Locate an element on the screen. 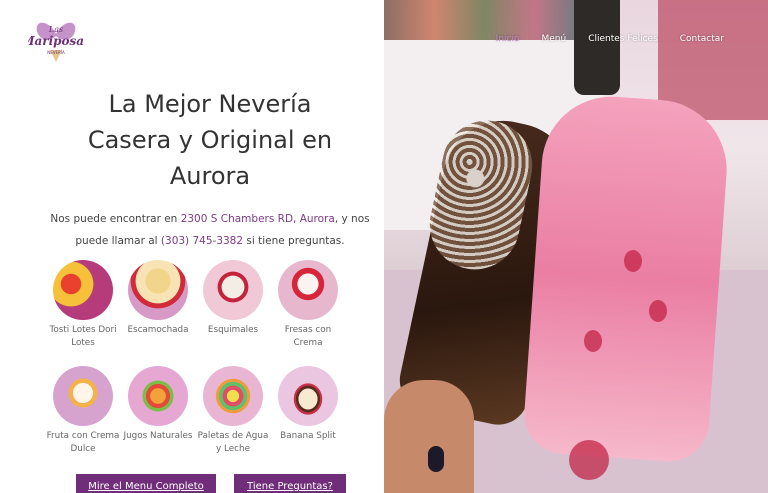 The width and height of the screenshot is (768, 493). nav-menu: Menú is located at coordinates (554, 39).